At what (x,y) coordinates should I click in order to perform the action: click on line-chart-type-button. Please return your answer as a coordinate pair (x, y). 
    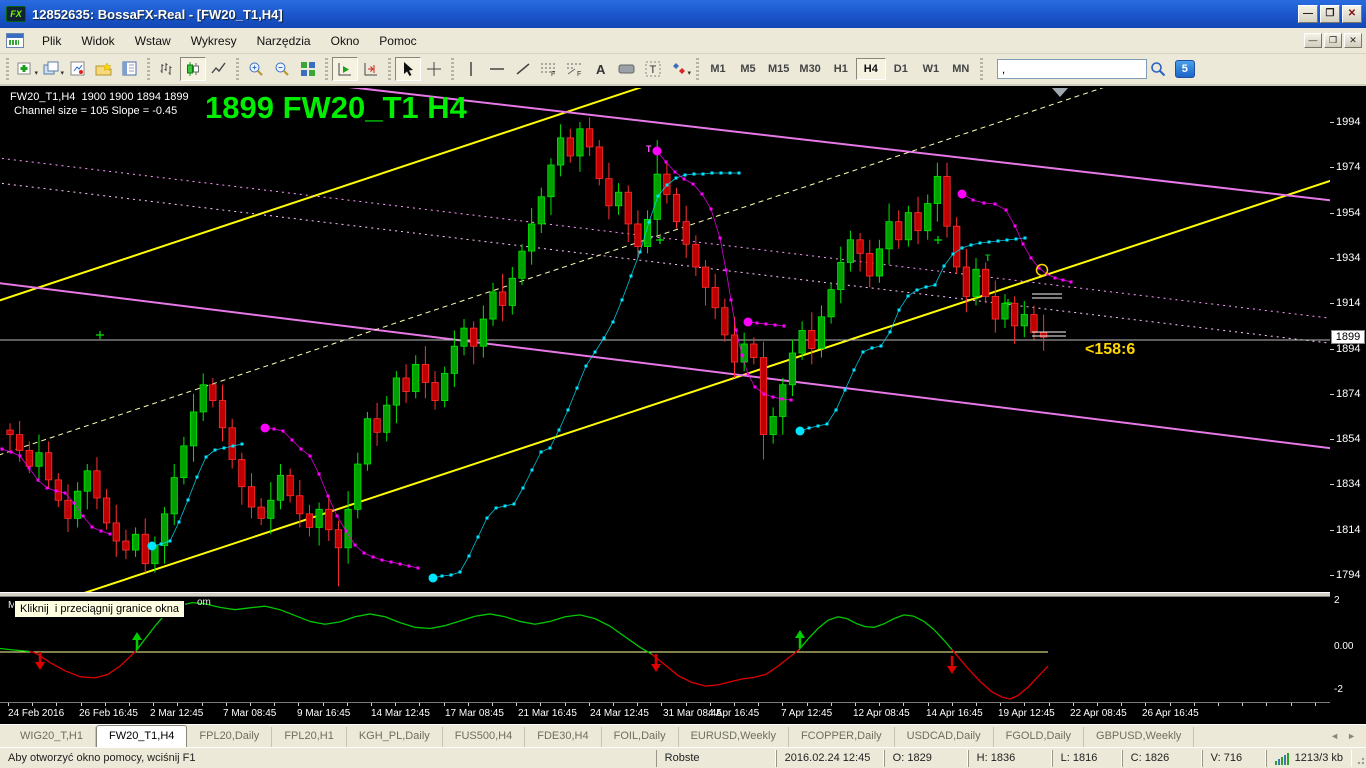
    Looking at the image, I should click on (219, 69).